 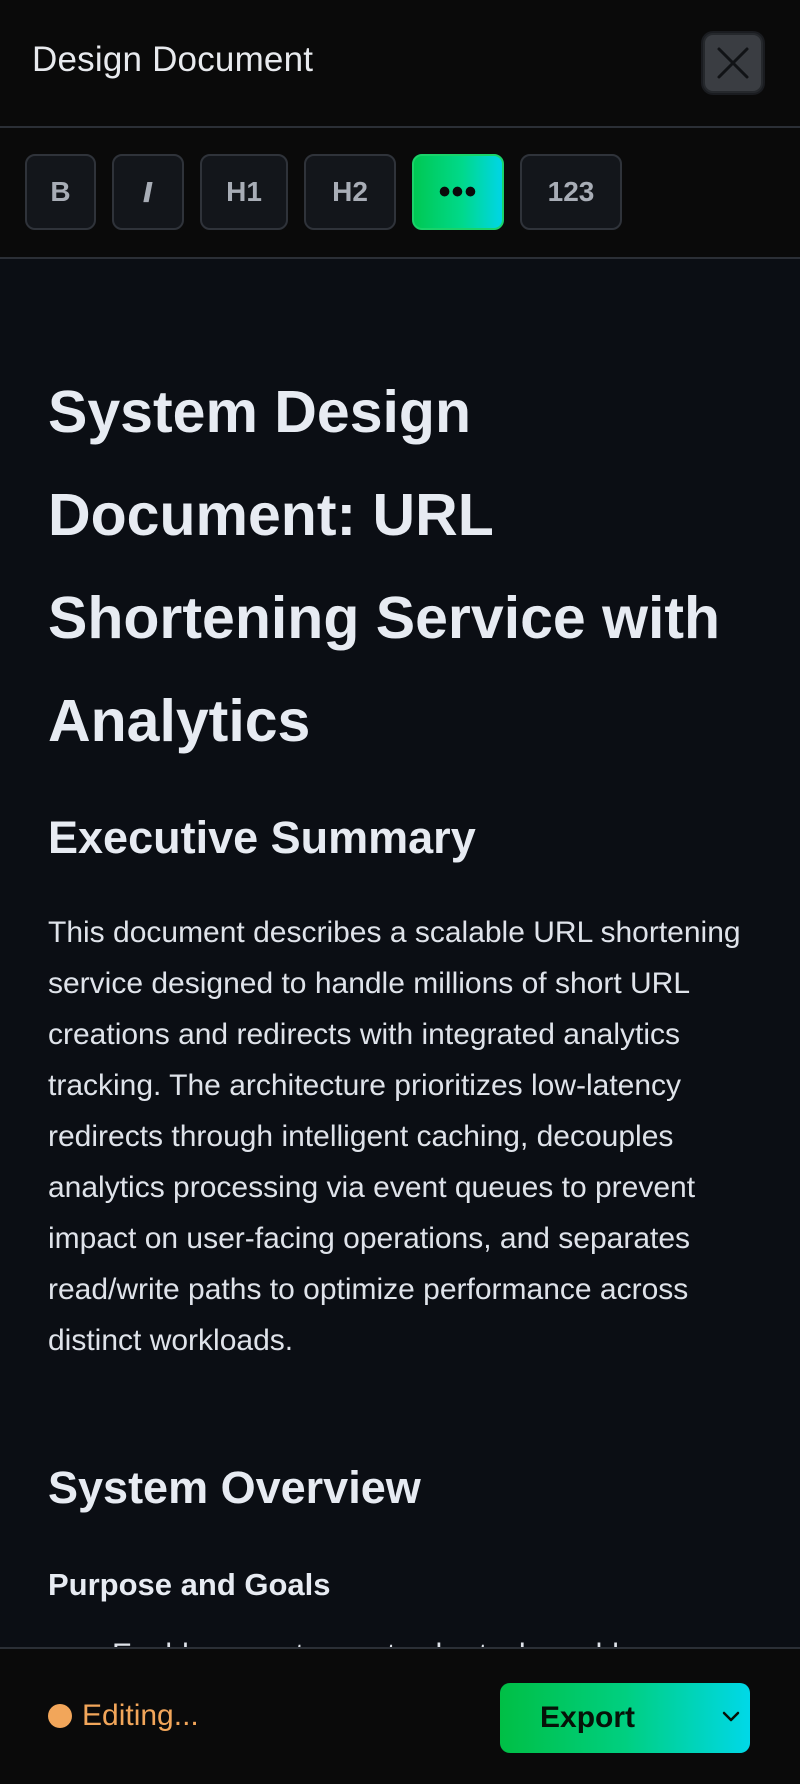 I want to click on close-button, so click(x=733, y=63).